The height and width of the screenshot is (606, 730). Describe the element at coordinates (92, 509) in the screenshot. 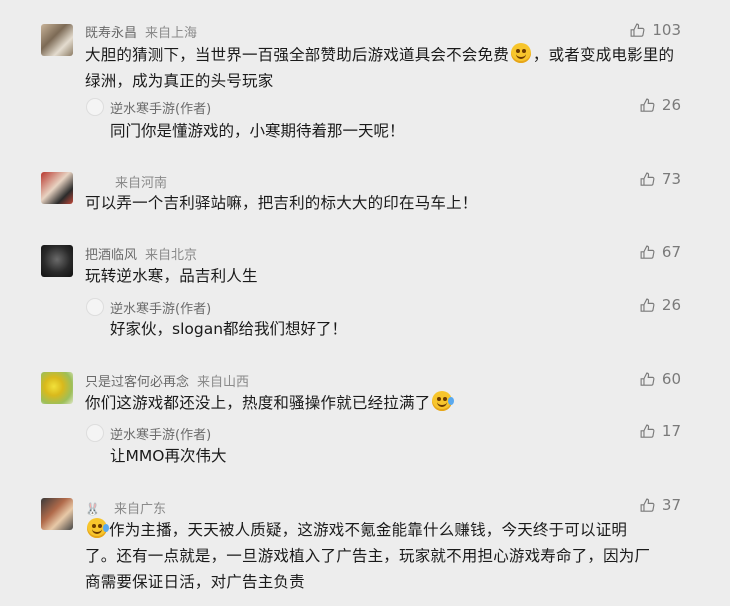

I see `rabbit-badge-icon: 🐰` at that location.